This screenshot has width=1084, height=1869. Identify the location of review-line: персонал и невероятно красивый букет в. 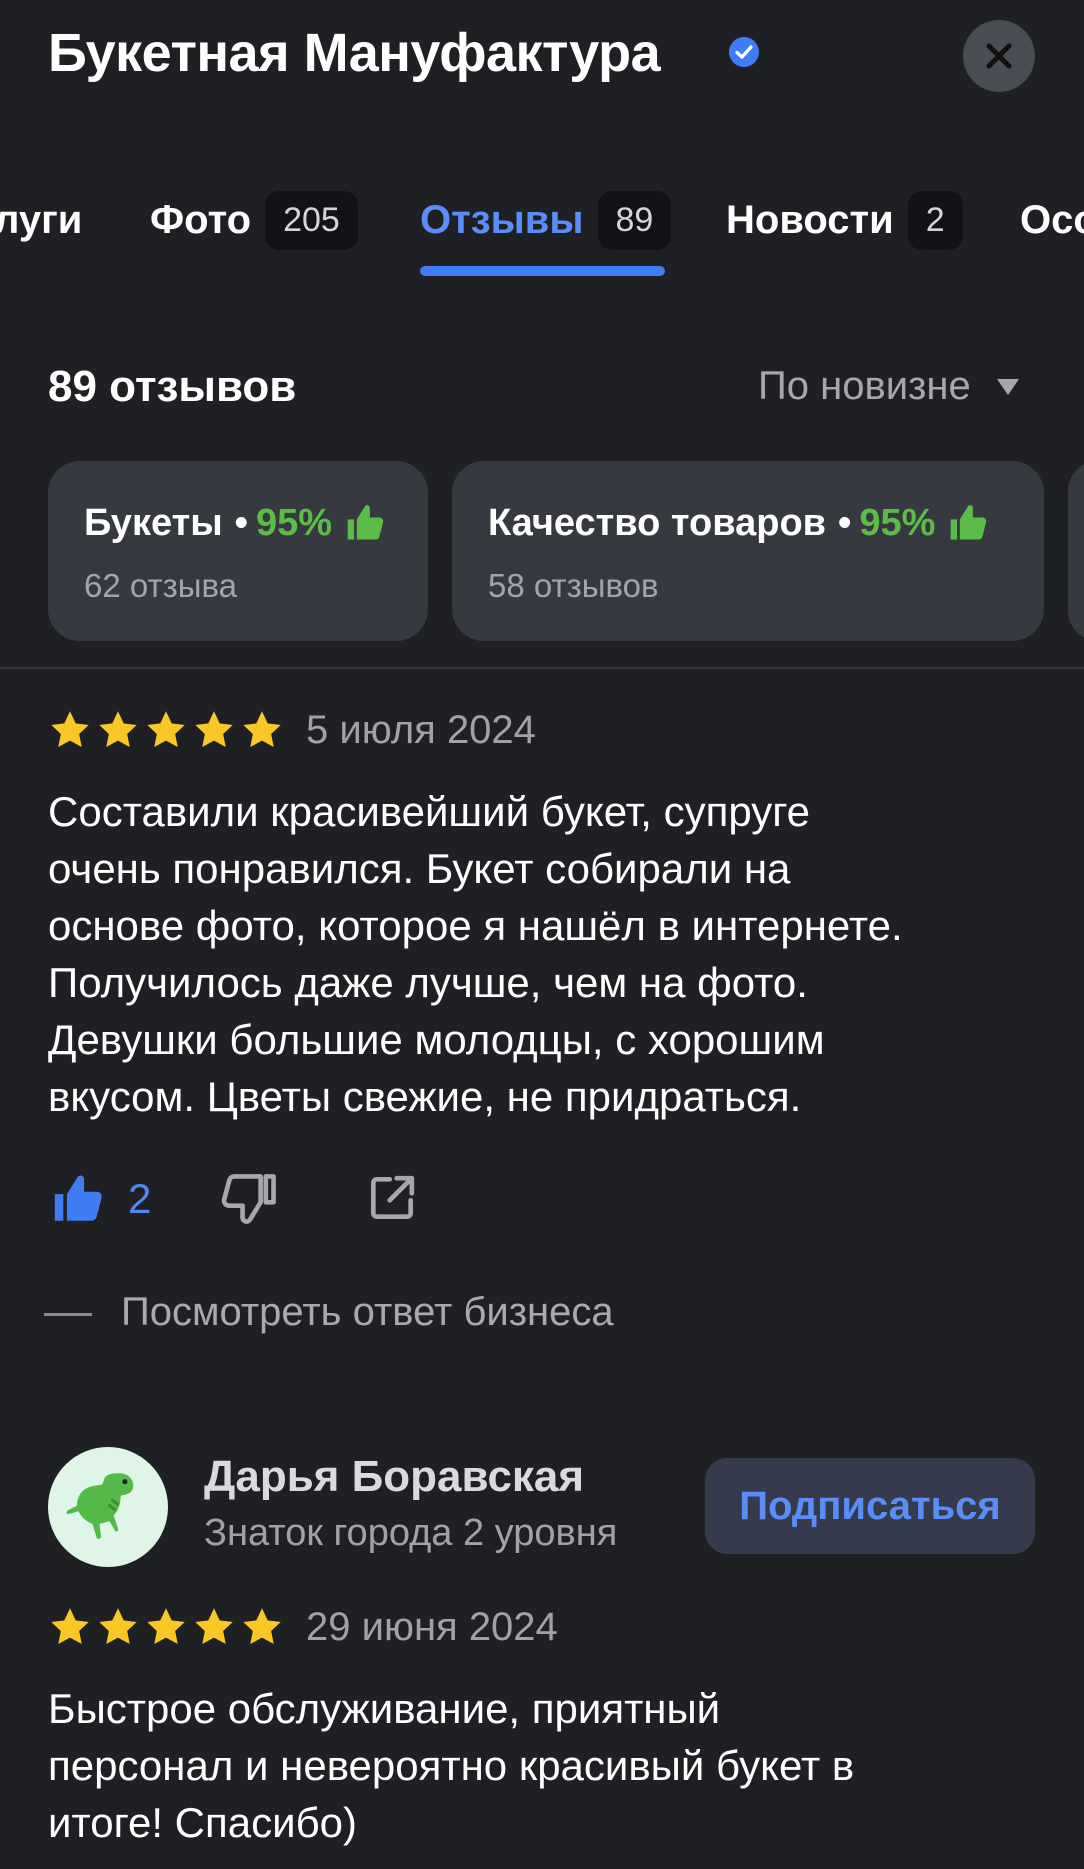
(451, 1765).